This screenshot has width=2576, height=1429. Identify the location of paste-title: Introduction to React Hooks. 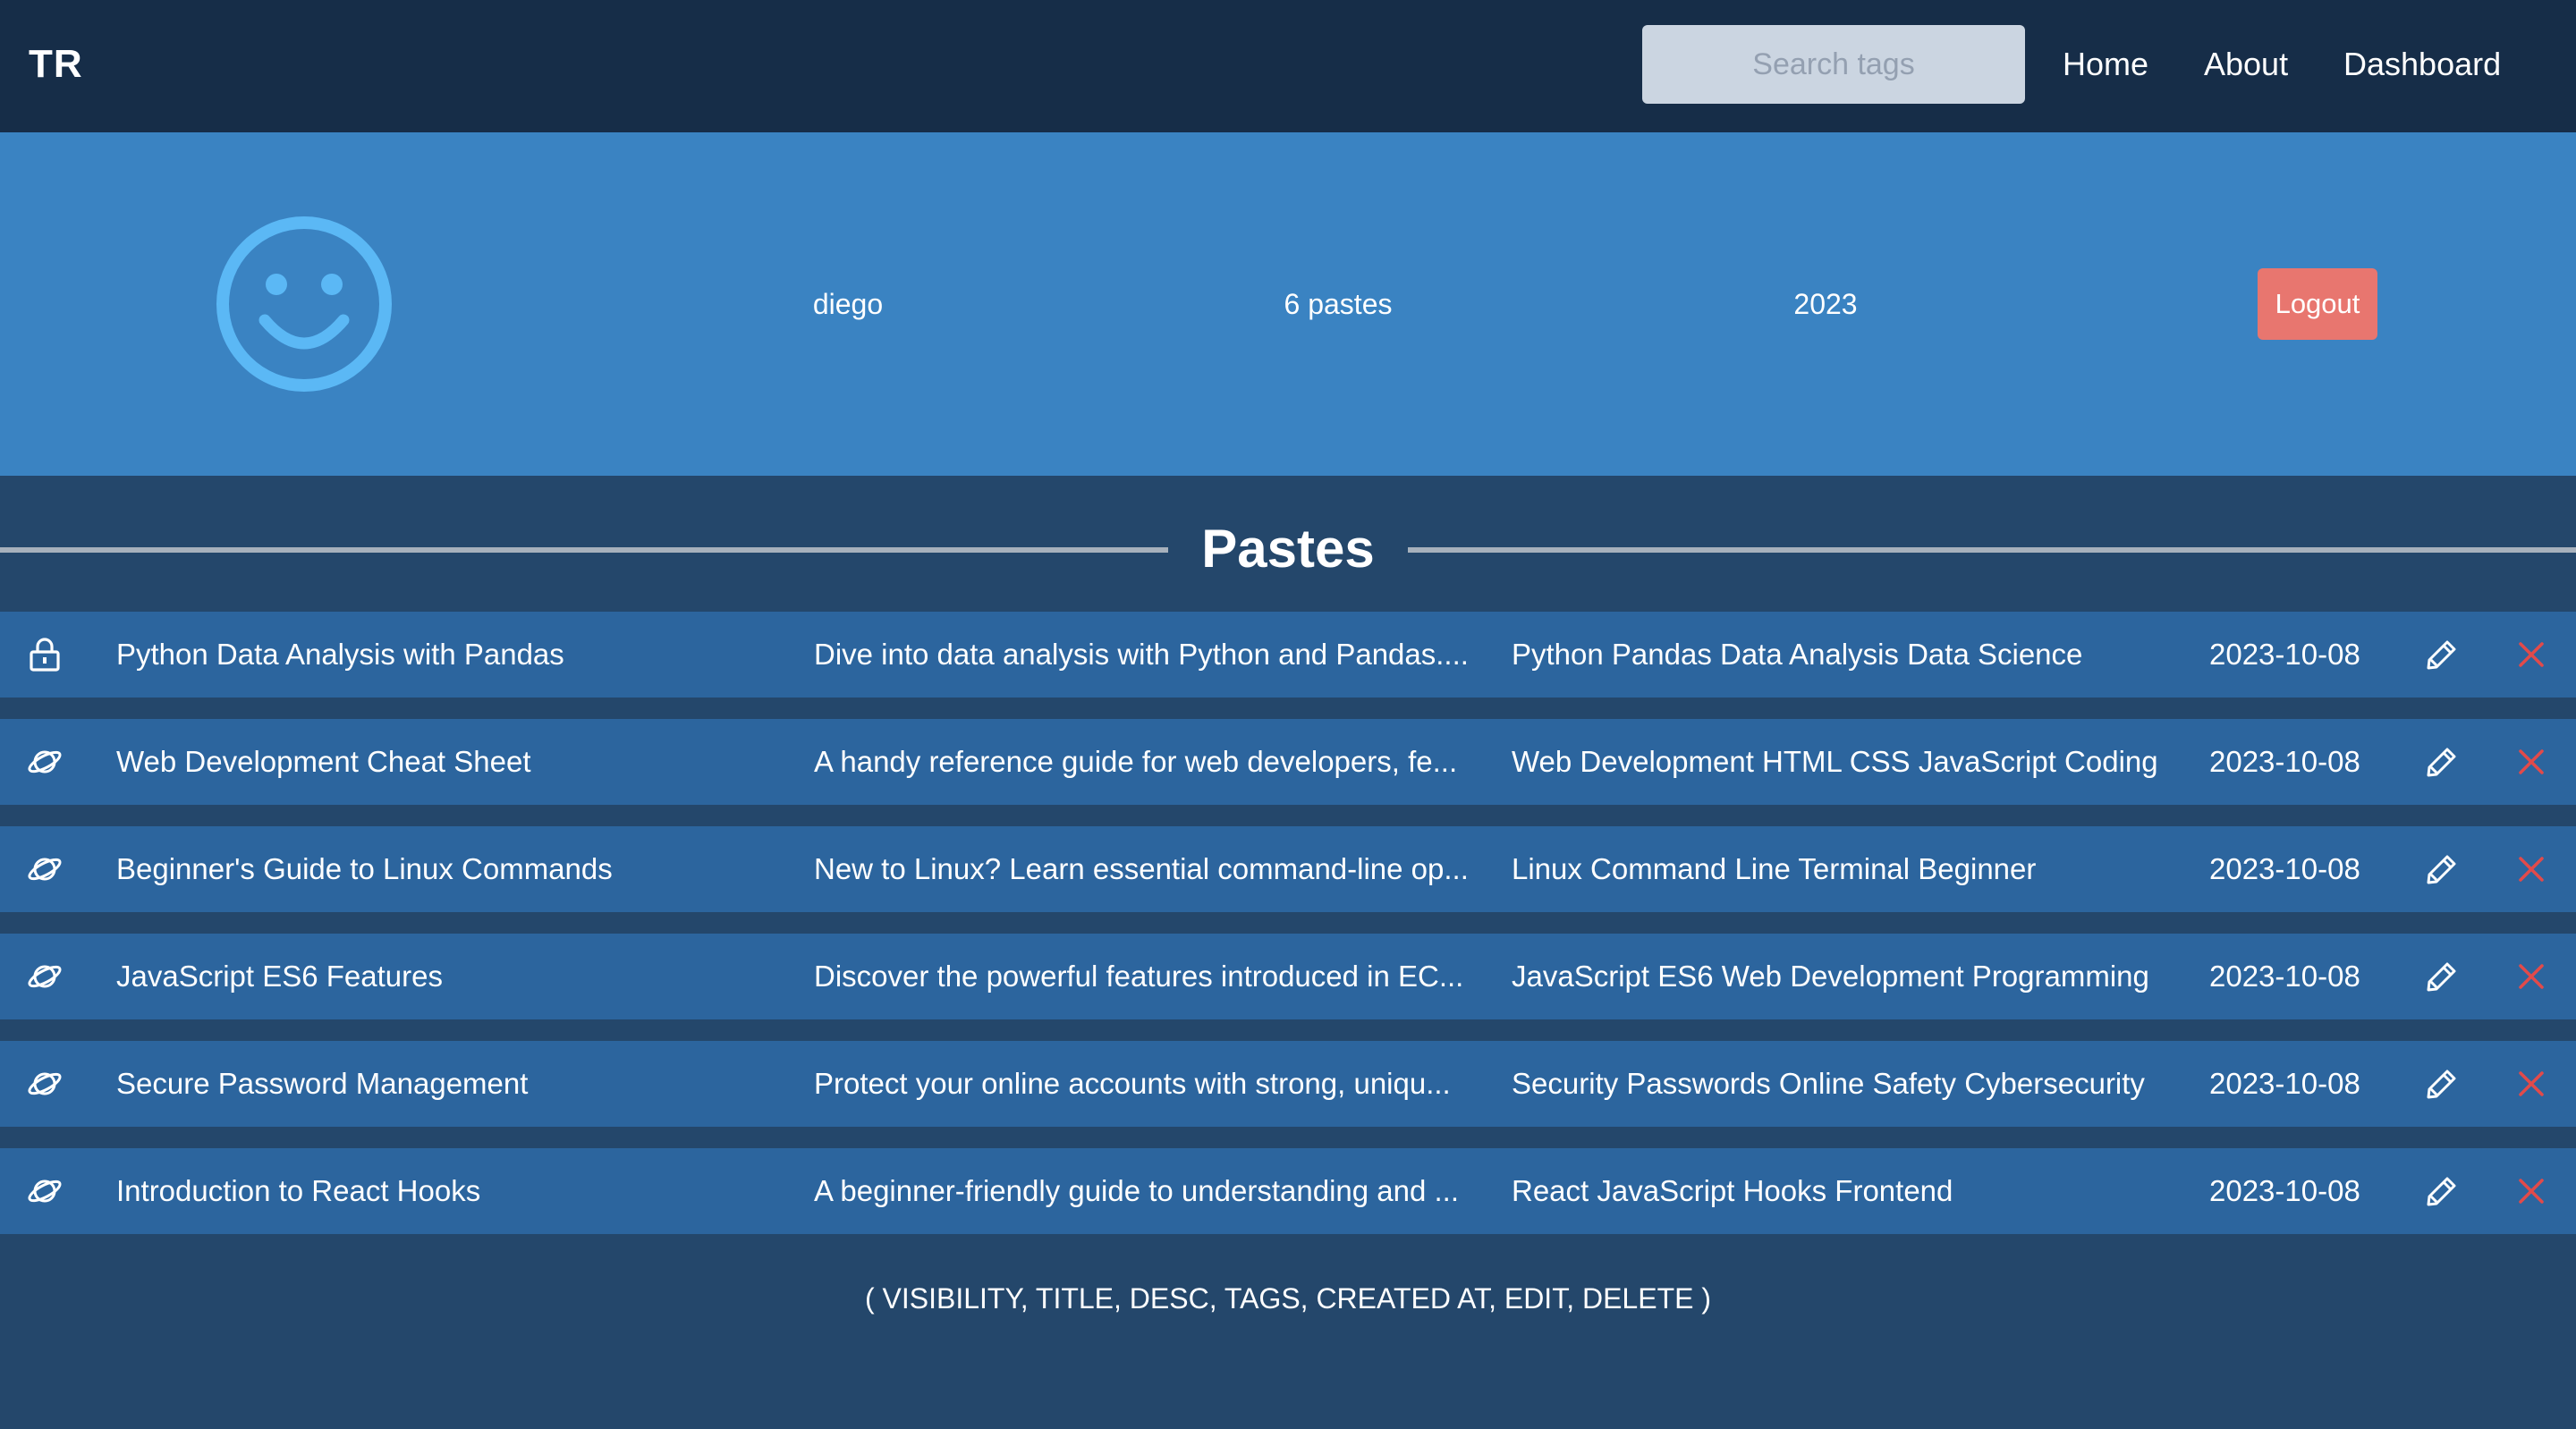
(456, 1191).